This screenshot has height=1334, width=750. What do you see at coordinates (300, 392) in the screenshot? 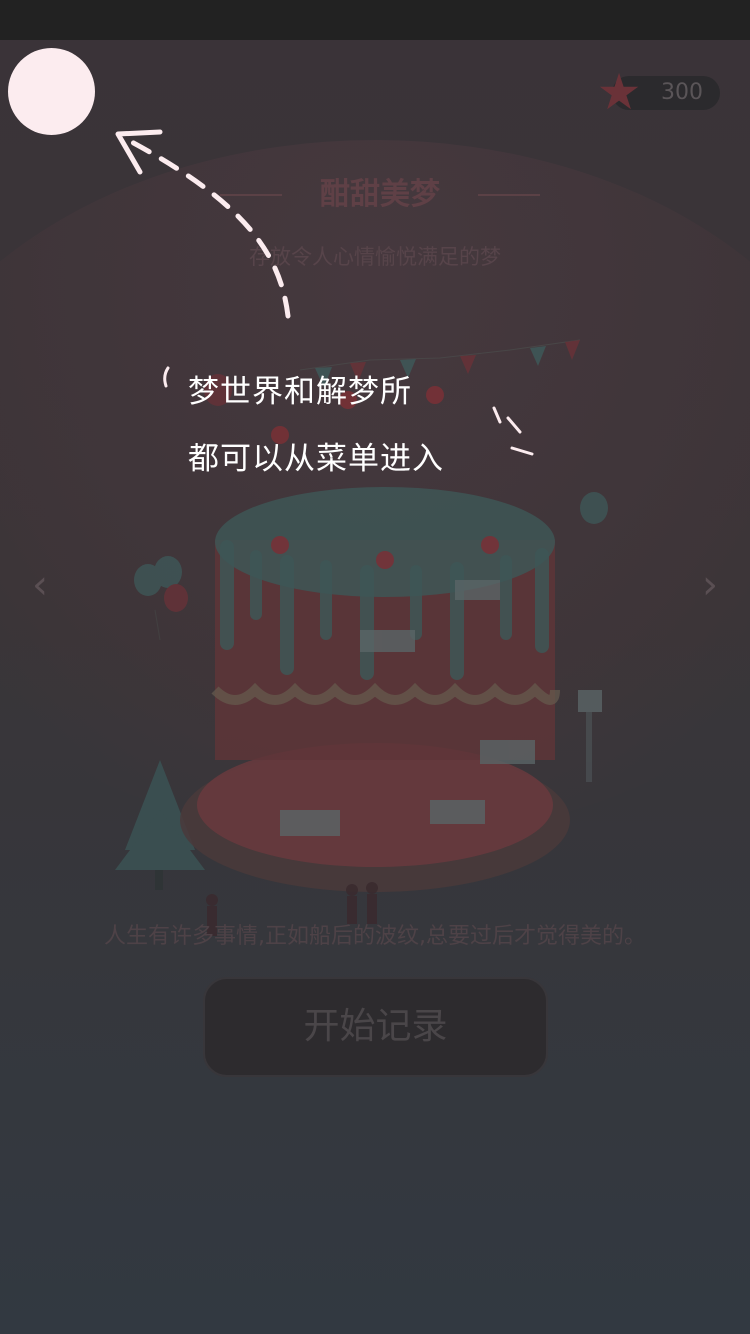
I see `guide-text-line1: 梦世界和解梦所` at bounding box center [300, 392].